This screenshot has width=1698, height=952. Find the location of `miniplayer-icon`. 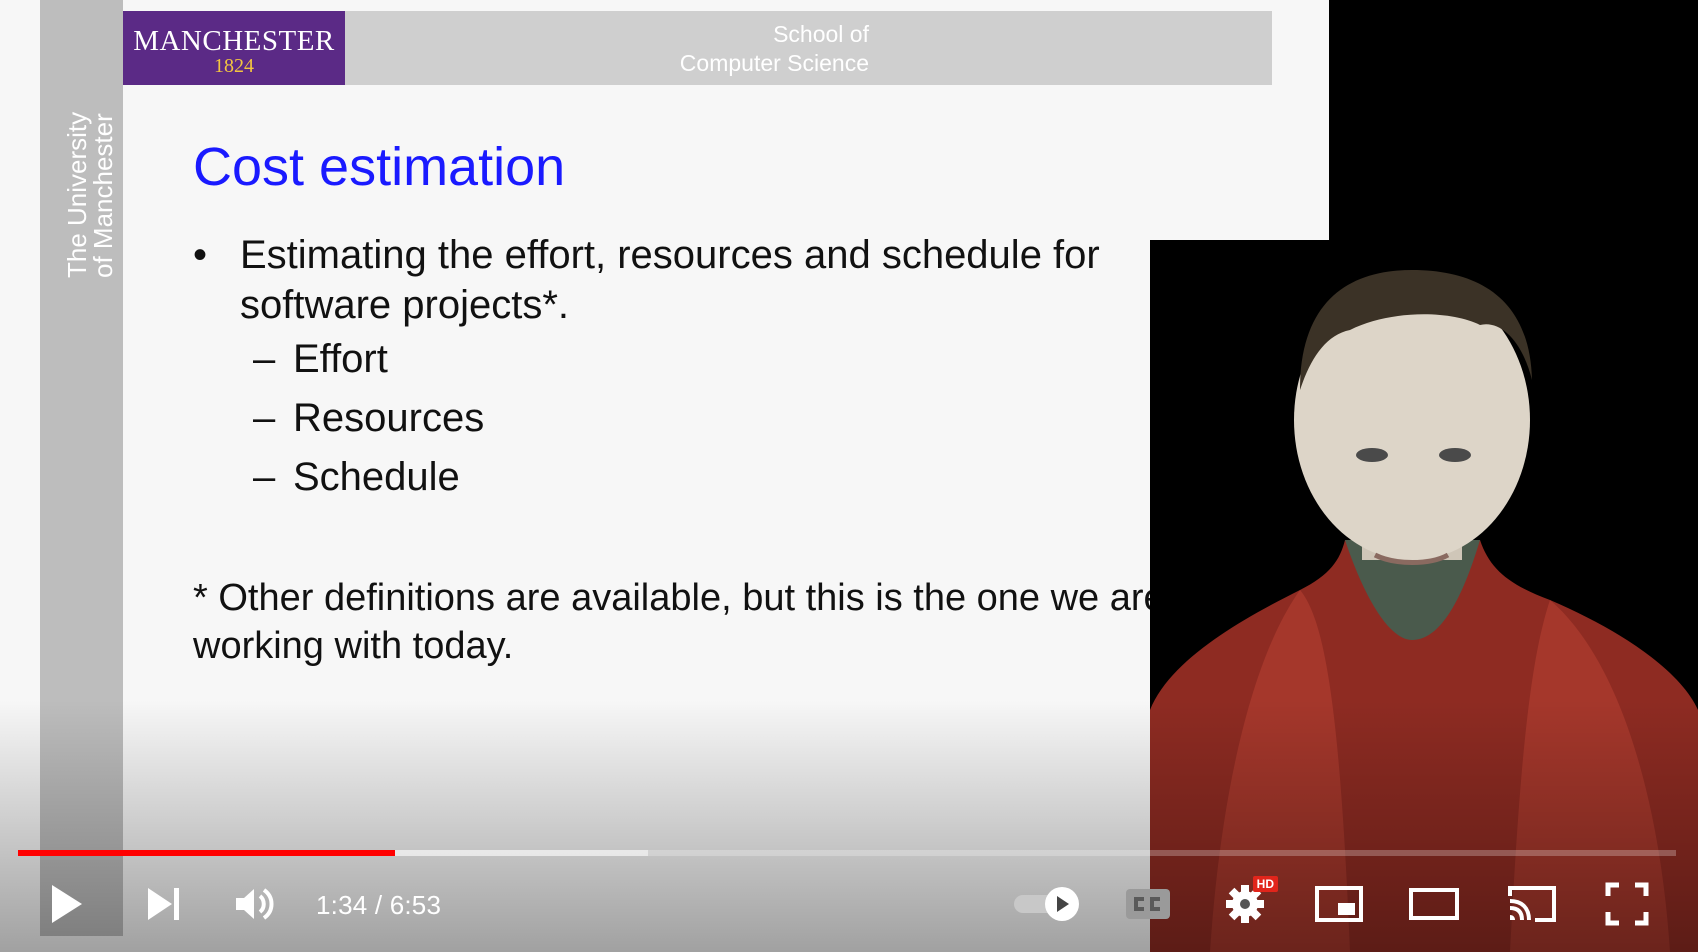

miniplayer-icon is located at coordinates (1339, 904).